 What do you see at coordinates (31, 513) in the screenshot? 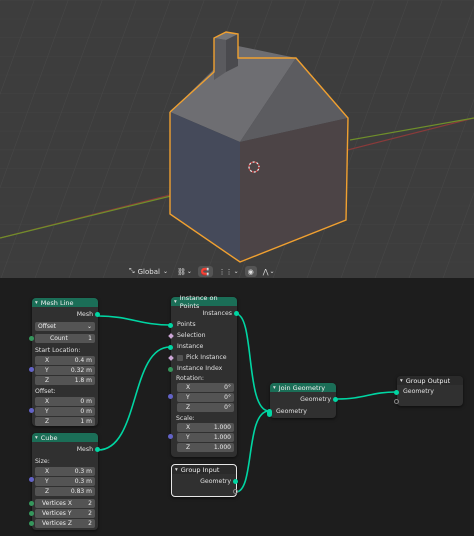
I see `vertices-y-socket` at bounding box center [31, 513].